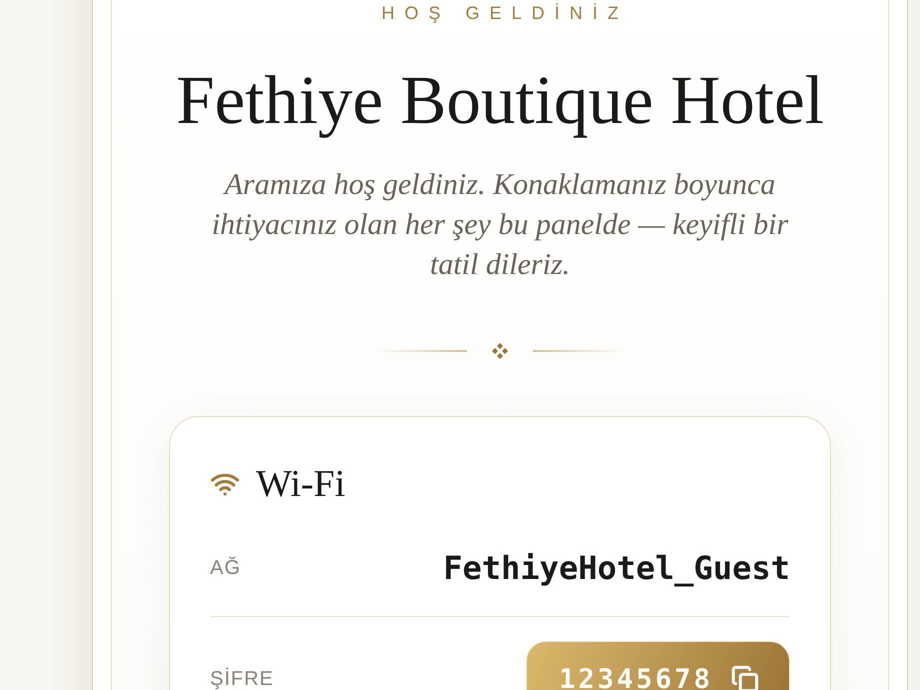  What do you see at coordinates (658, 665) in the screenshot?
I see `copy-password-button: 12345678` at bounding box center [658, 665].